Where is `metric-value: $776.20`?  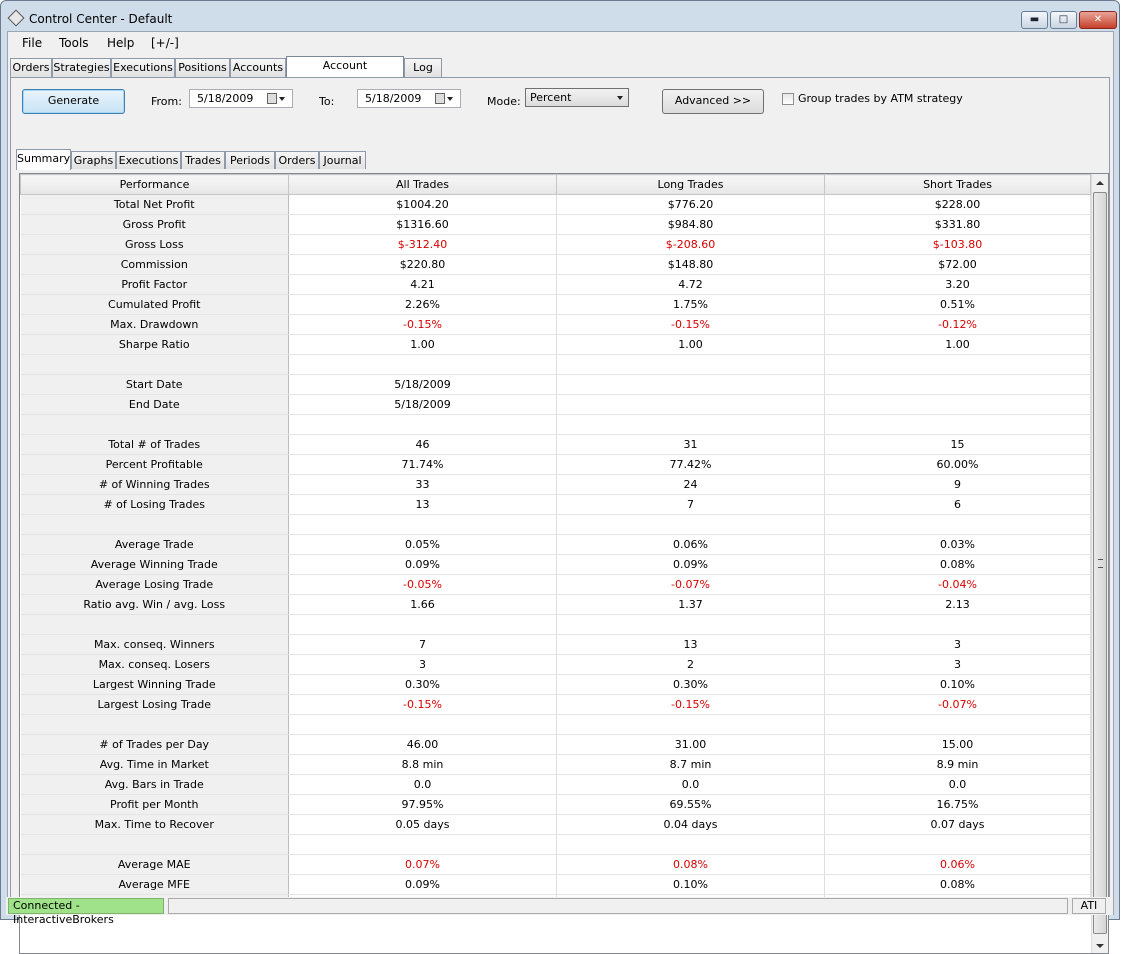
metric-value: $776.20 is located at coordinates (690, 204).